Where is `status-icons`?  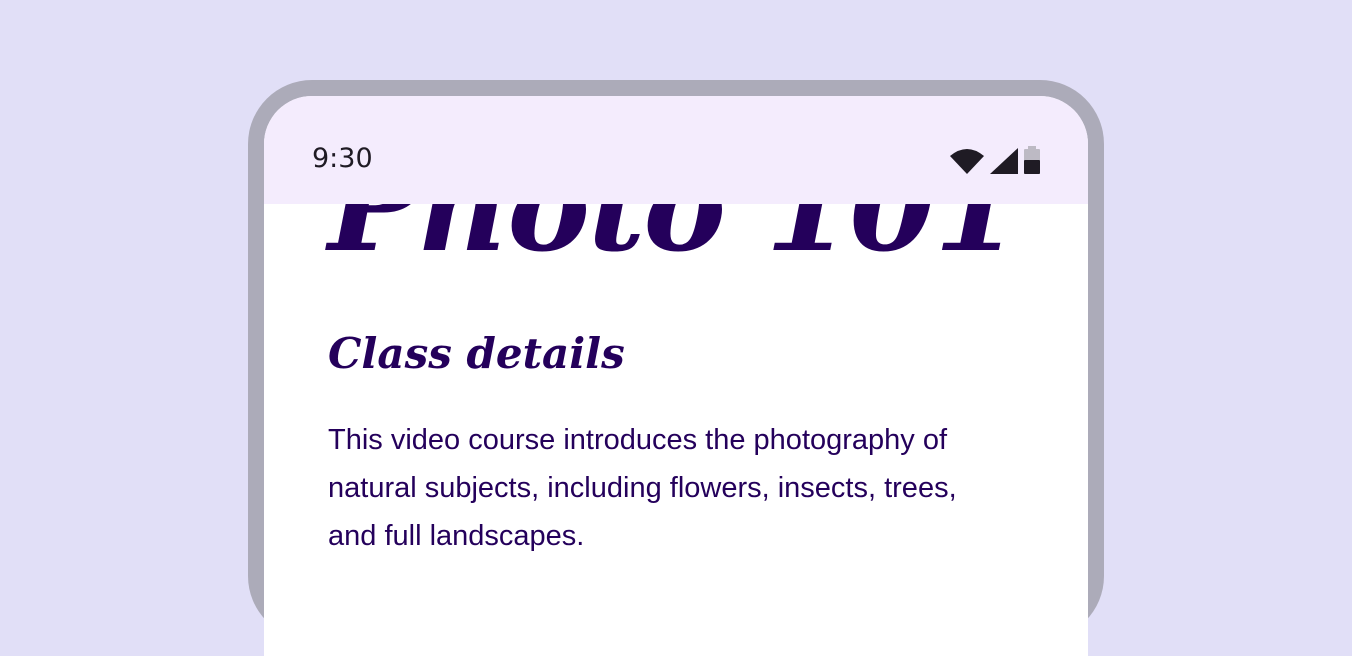 status-icons is located at coordinates (995, 162).